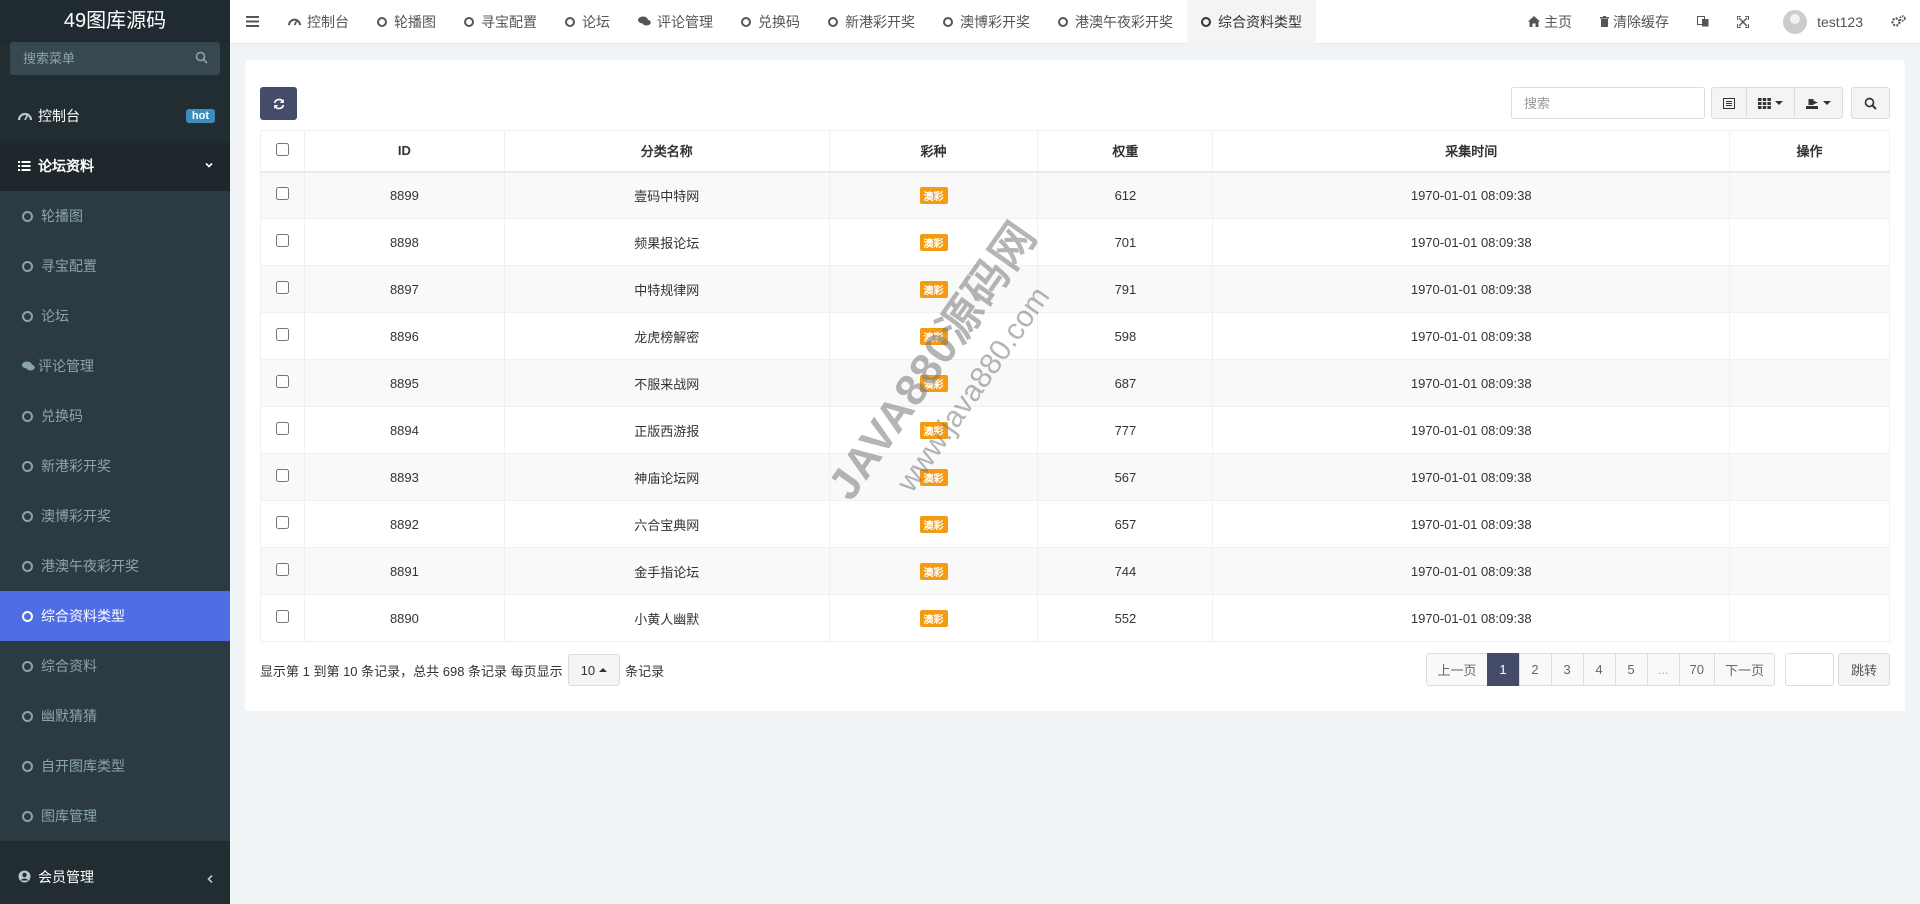 The image size is (1920, 904). Describe the element at coordinates (1567, 669) in the screenshot. I see `page-button: 3` at that location.